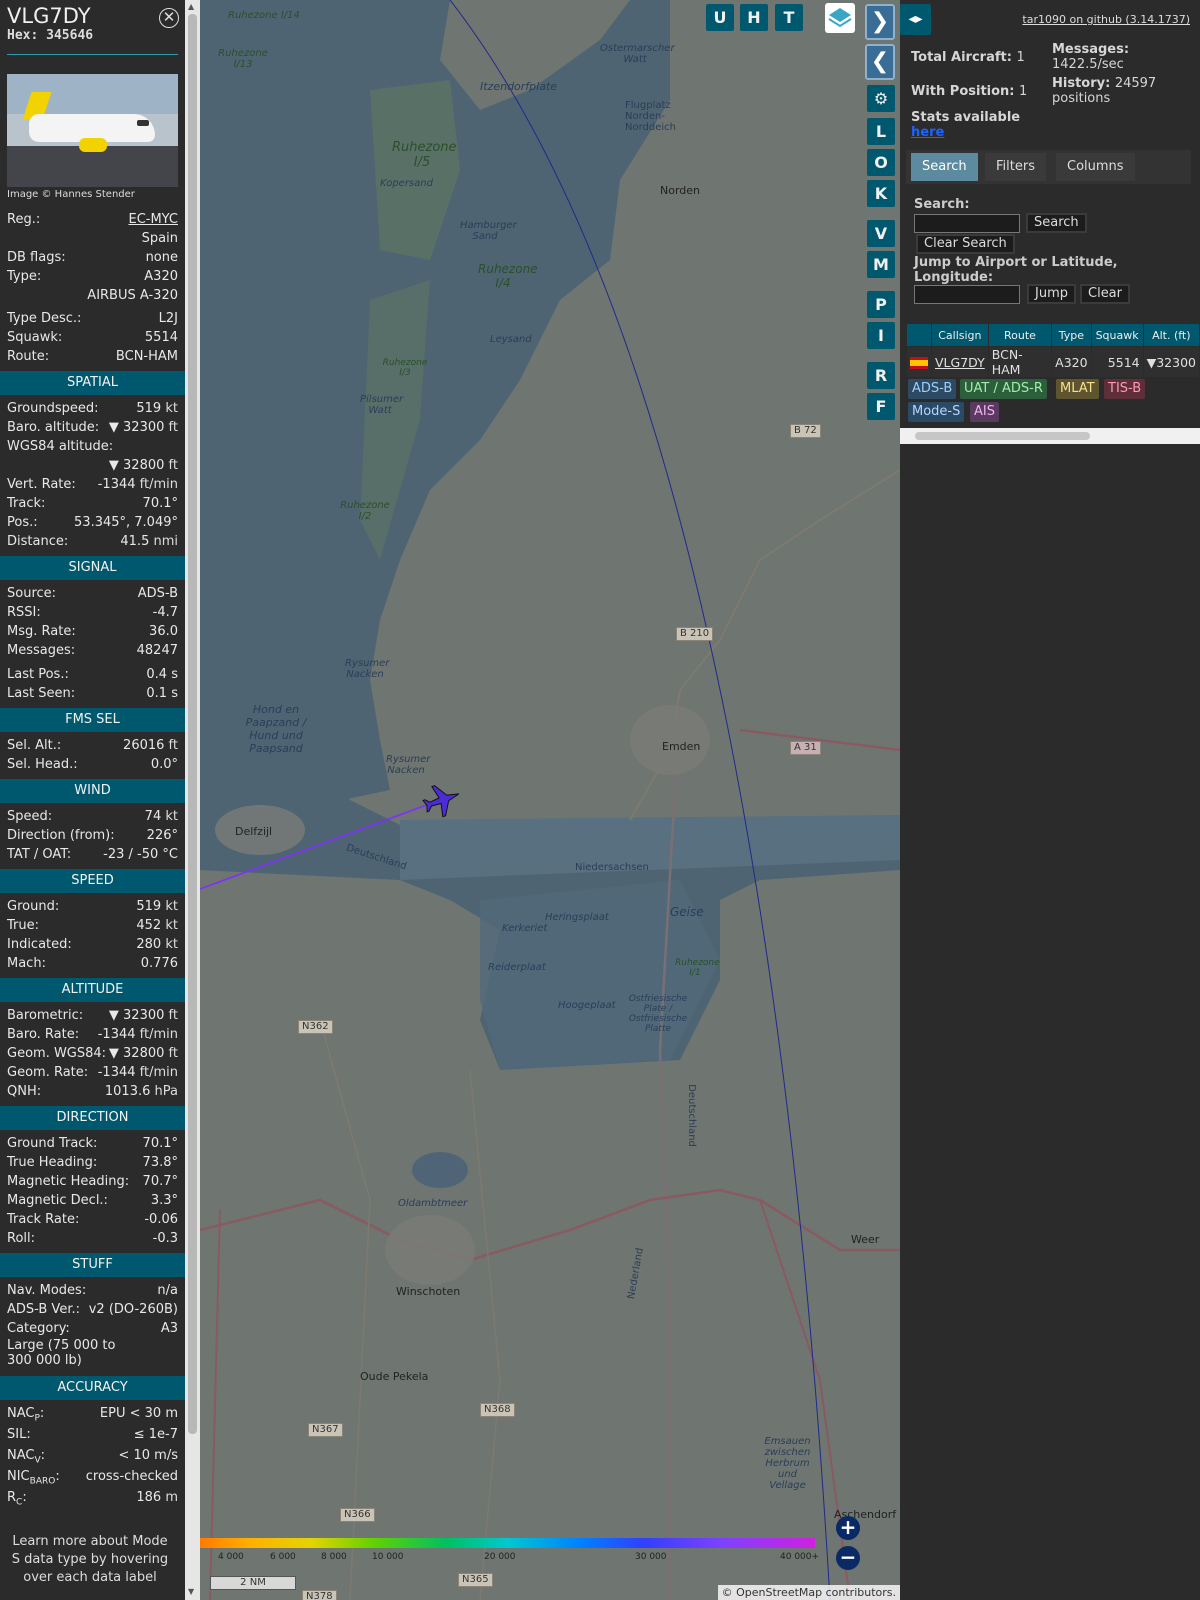 This screenshot has width=1200, height=1600. I want to click on clear-search-button: Clear Search, so click(965, 244).